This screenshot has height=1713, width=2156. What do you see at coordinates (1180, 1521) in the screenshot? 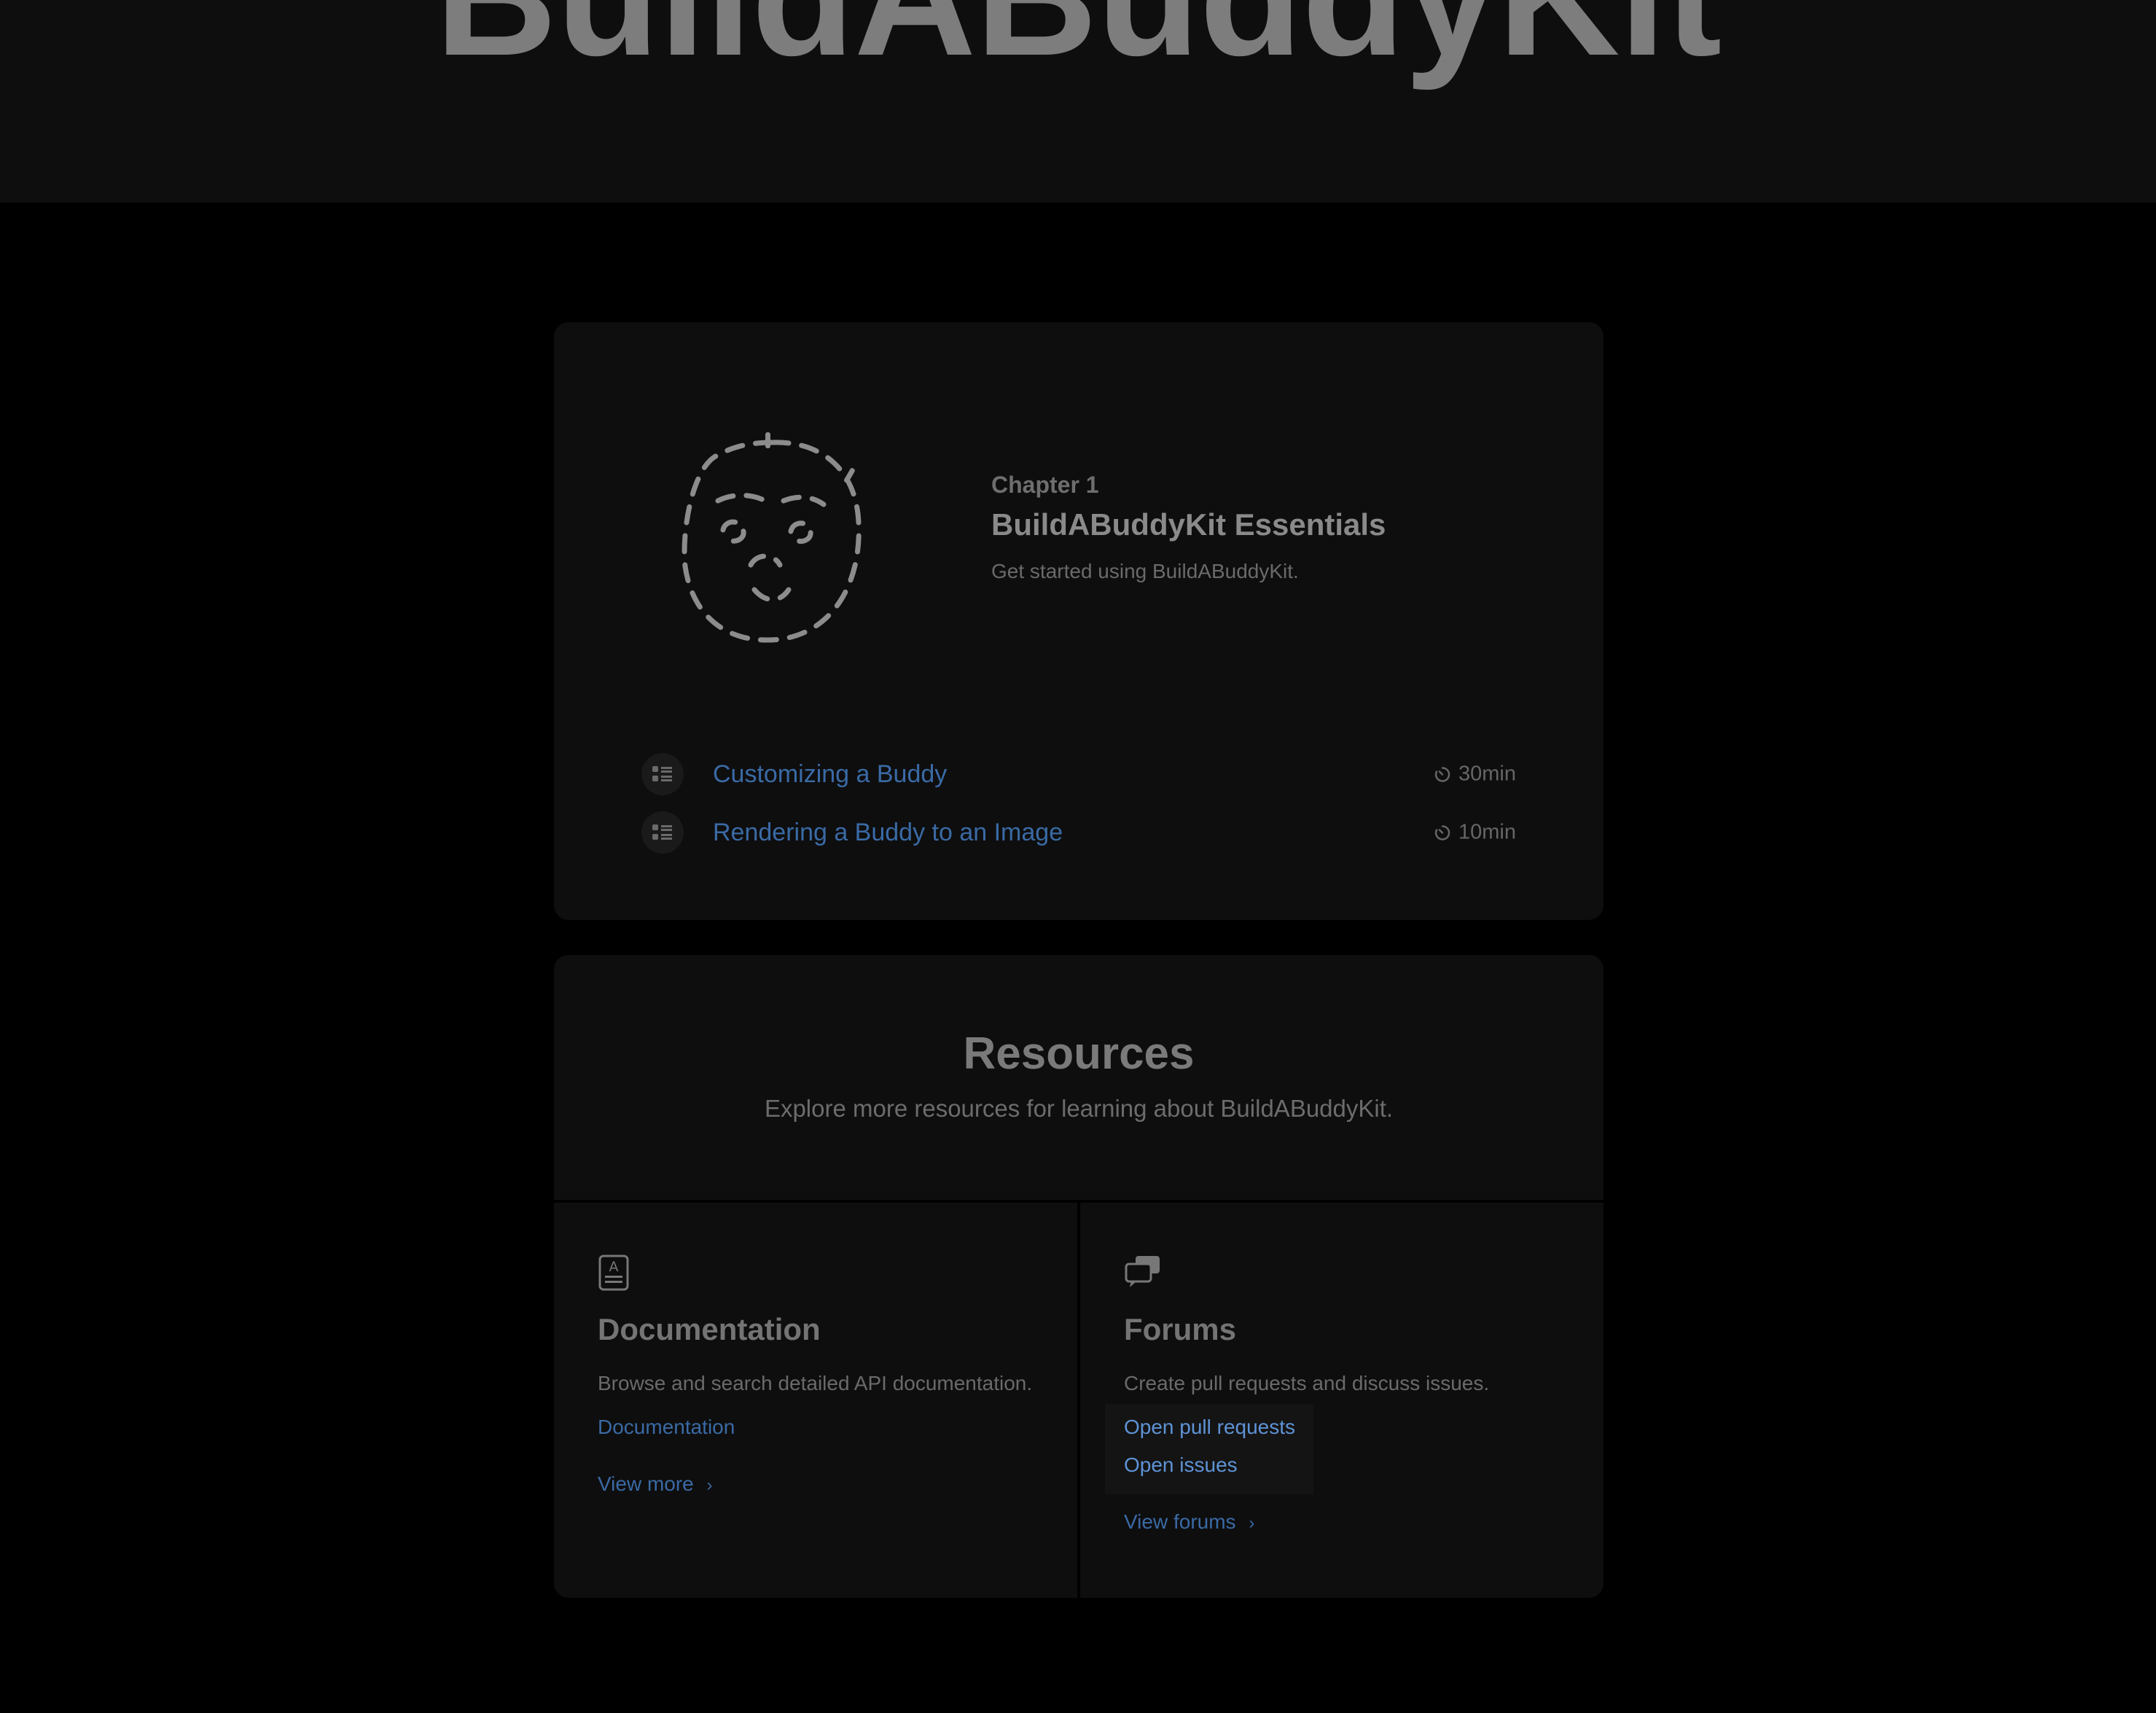
I see `view-forums-label: View forums` at bounding box center [1180, 1521].